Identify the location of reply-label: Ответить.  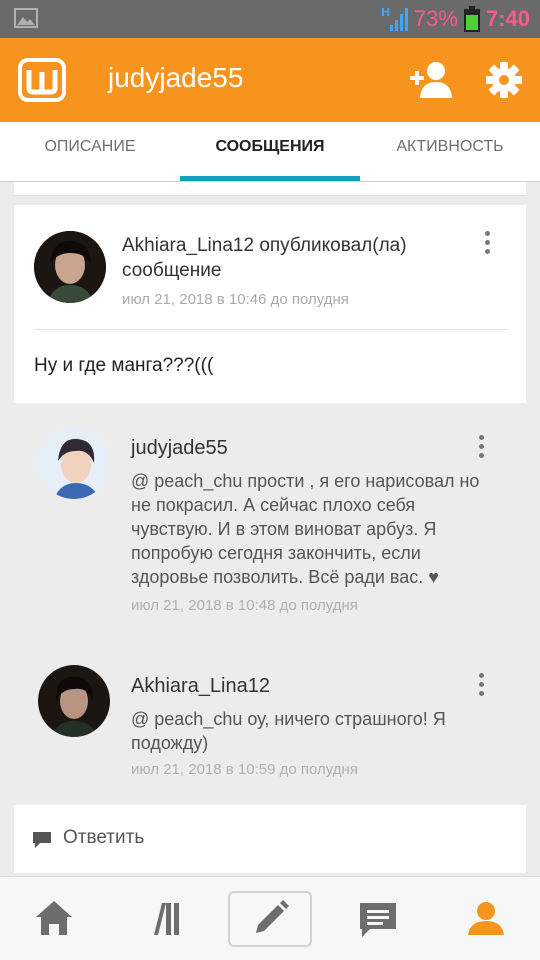
(104, 837).